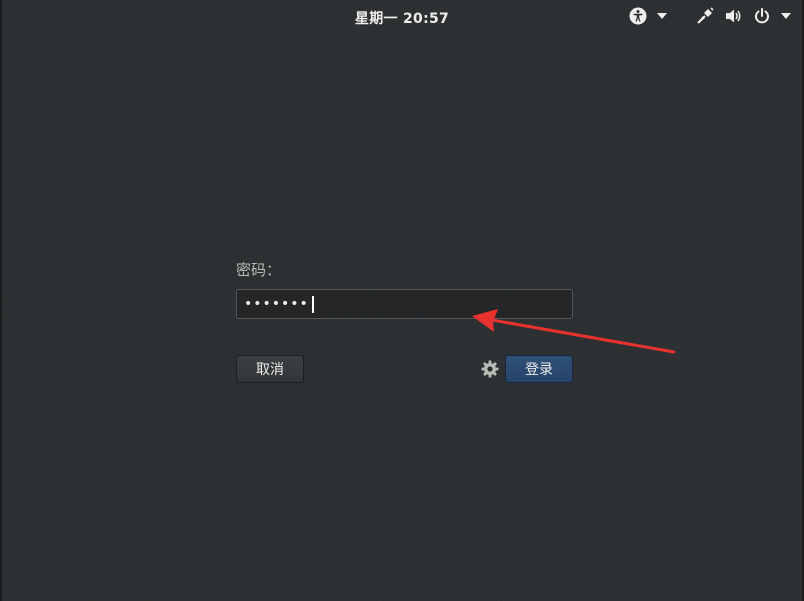  Describe the element at coordinates (734, 16) in the screenshot. I see `volume-icon` at that location.